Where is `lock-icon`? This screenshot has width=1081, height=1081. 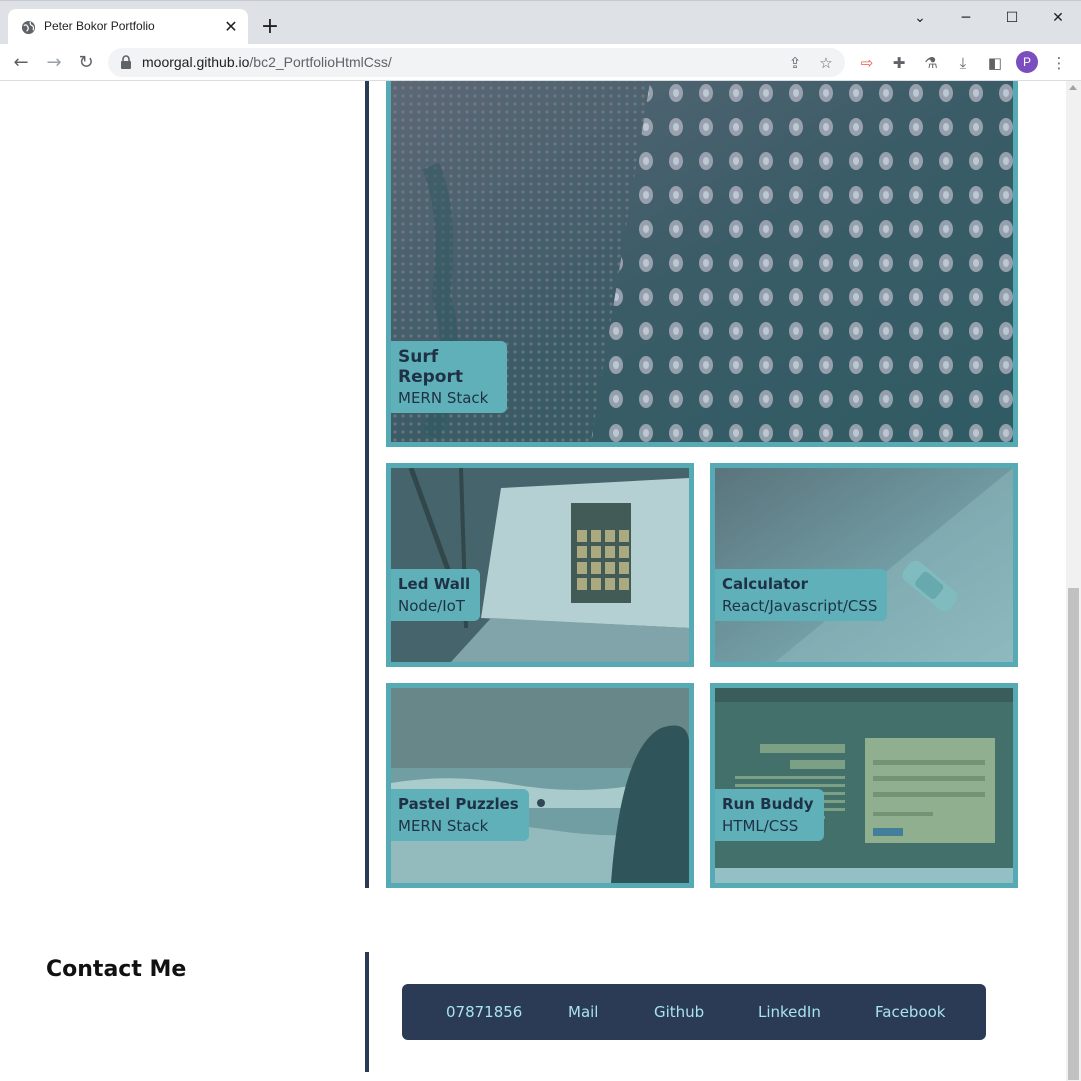 lock-icon is located at coordinates (126, 62).